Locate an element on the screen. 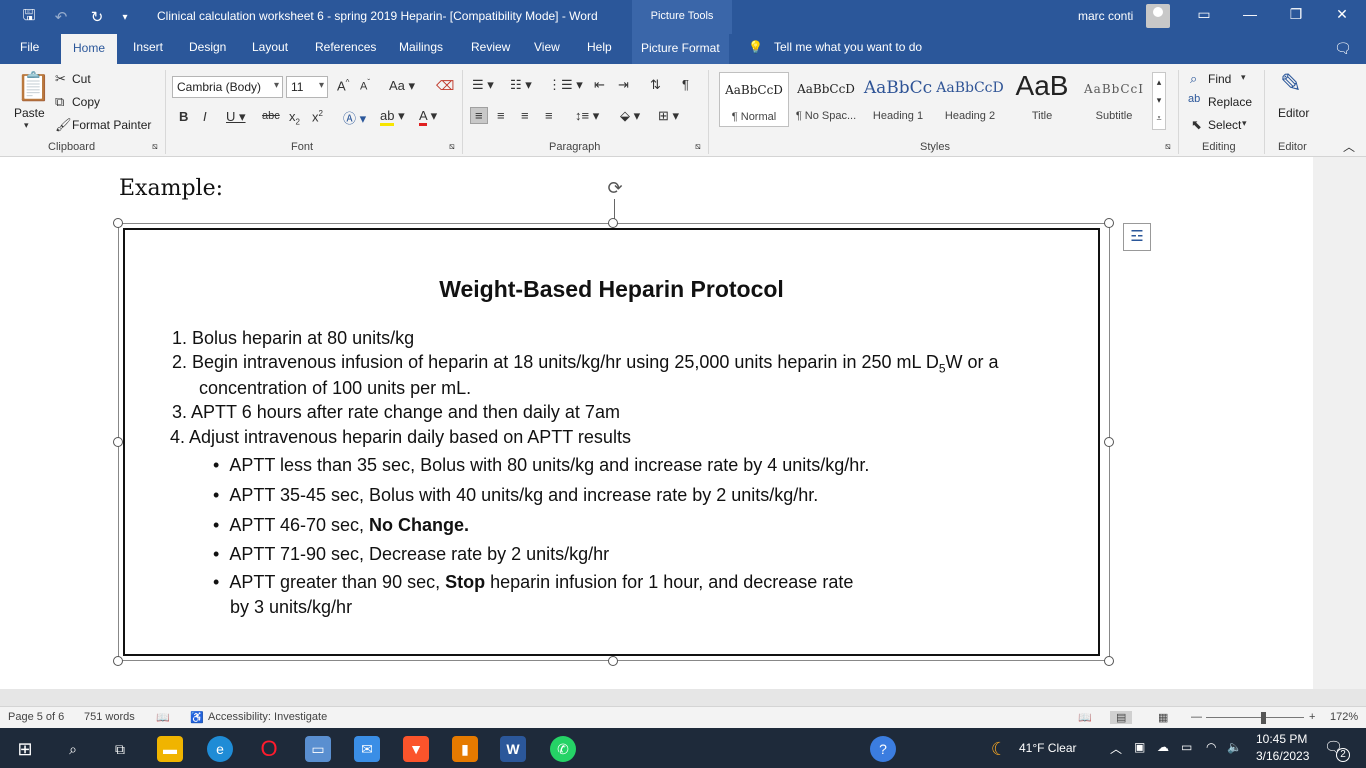 Image resolution: width=1366 pixels, height=768 pixels. multilevel-list-icon: ⋮☰ ▾ is located at coordinates (565, 85).